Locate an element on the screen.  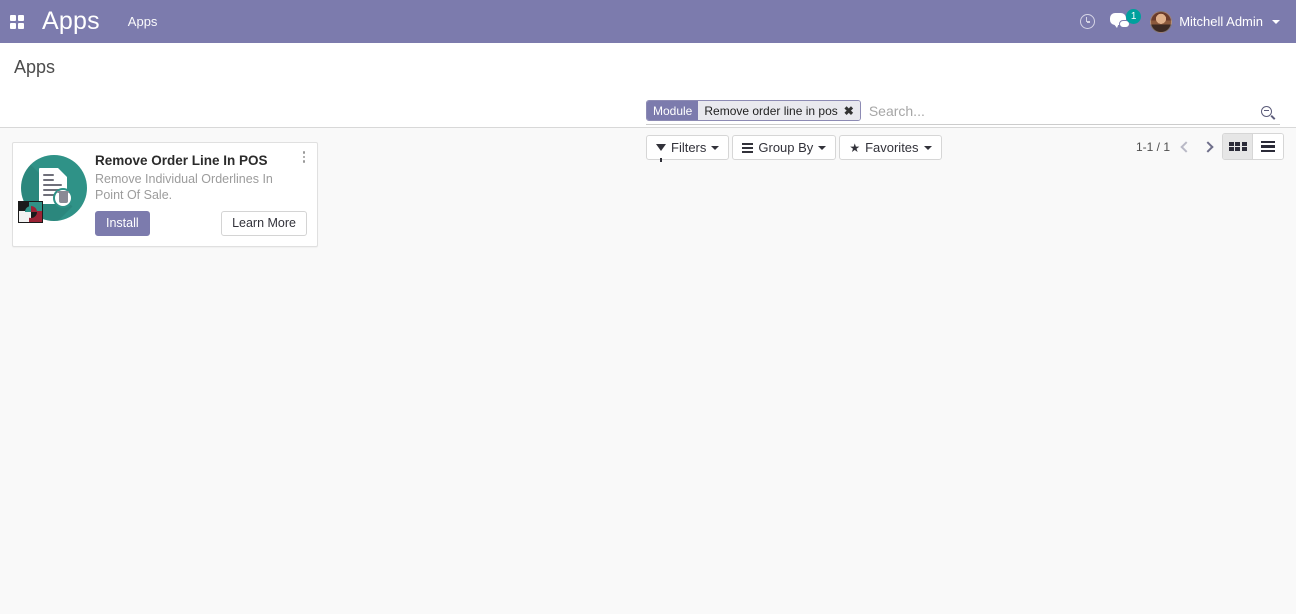
apps-launcher-button is located at coordinates (17, 21).